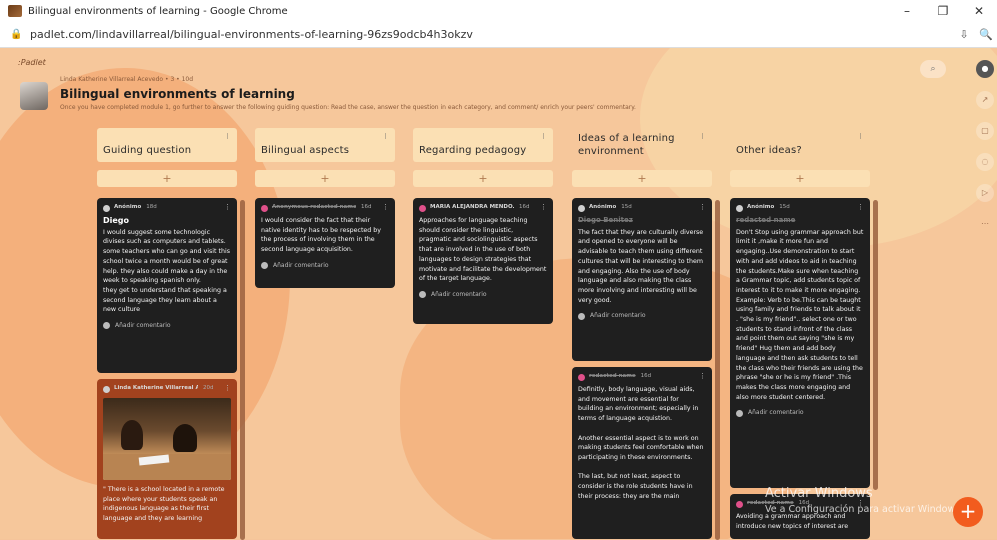 The height and width of the screenshot is (540, 997). I want to click on board-title: Bilingual environments of learning, so click(177, 94).